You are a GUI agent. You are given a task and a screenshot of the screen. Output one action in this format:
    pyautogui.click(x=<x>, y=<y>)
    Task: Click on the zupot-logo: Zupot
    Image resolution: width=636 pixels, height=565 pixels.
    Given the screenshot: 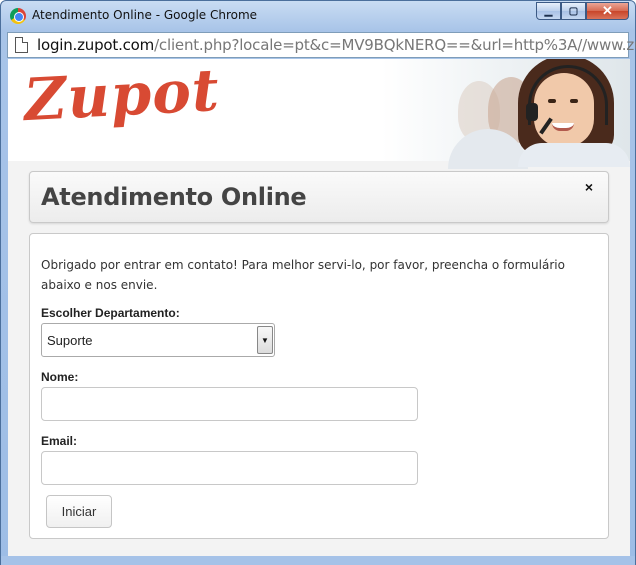 What is the action you would take?
    pyautogui.click(x=122, y=97)
    